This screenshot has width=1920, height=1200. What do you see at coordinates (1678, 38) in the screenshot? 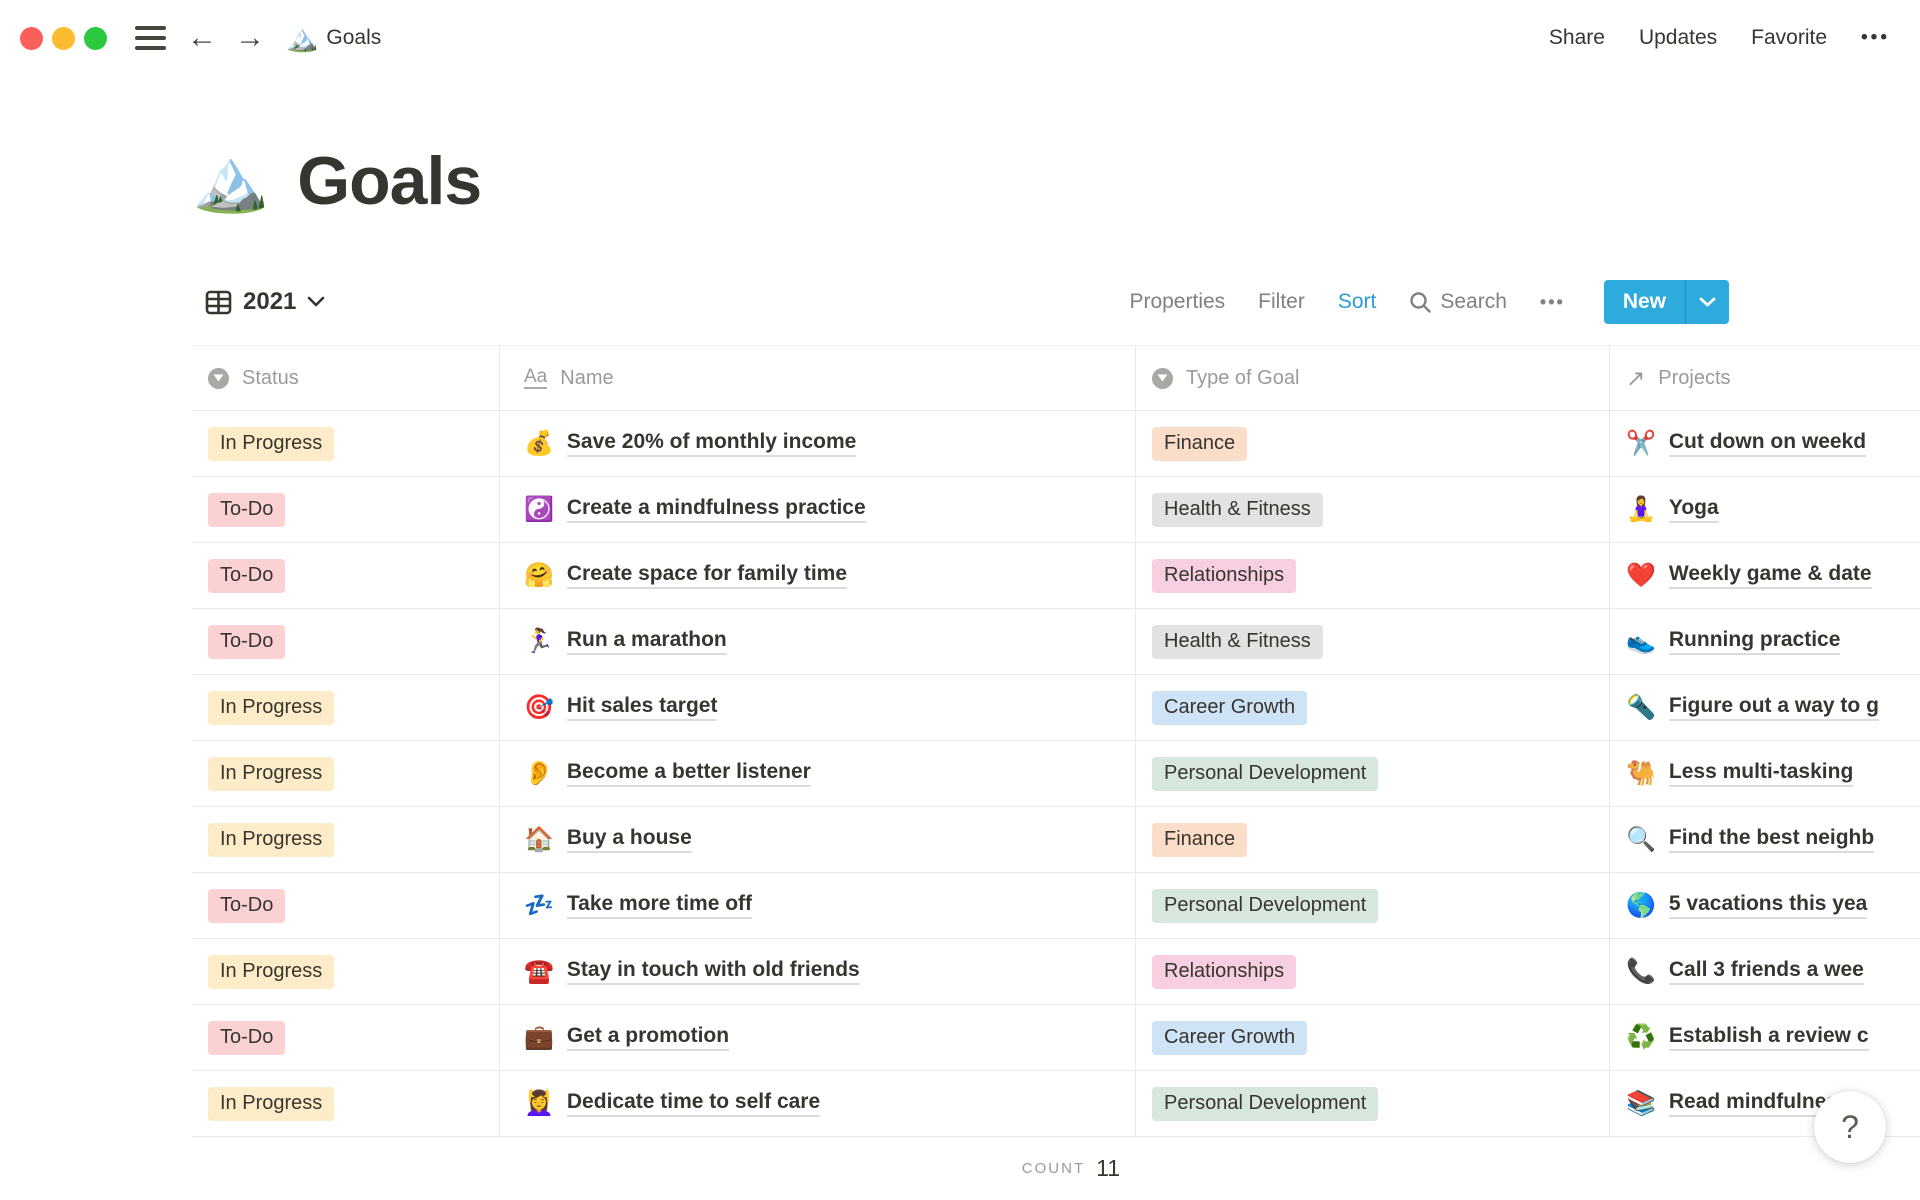
I see `updates-button: Updates` at bounding box center [1678, 38].